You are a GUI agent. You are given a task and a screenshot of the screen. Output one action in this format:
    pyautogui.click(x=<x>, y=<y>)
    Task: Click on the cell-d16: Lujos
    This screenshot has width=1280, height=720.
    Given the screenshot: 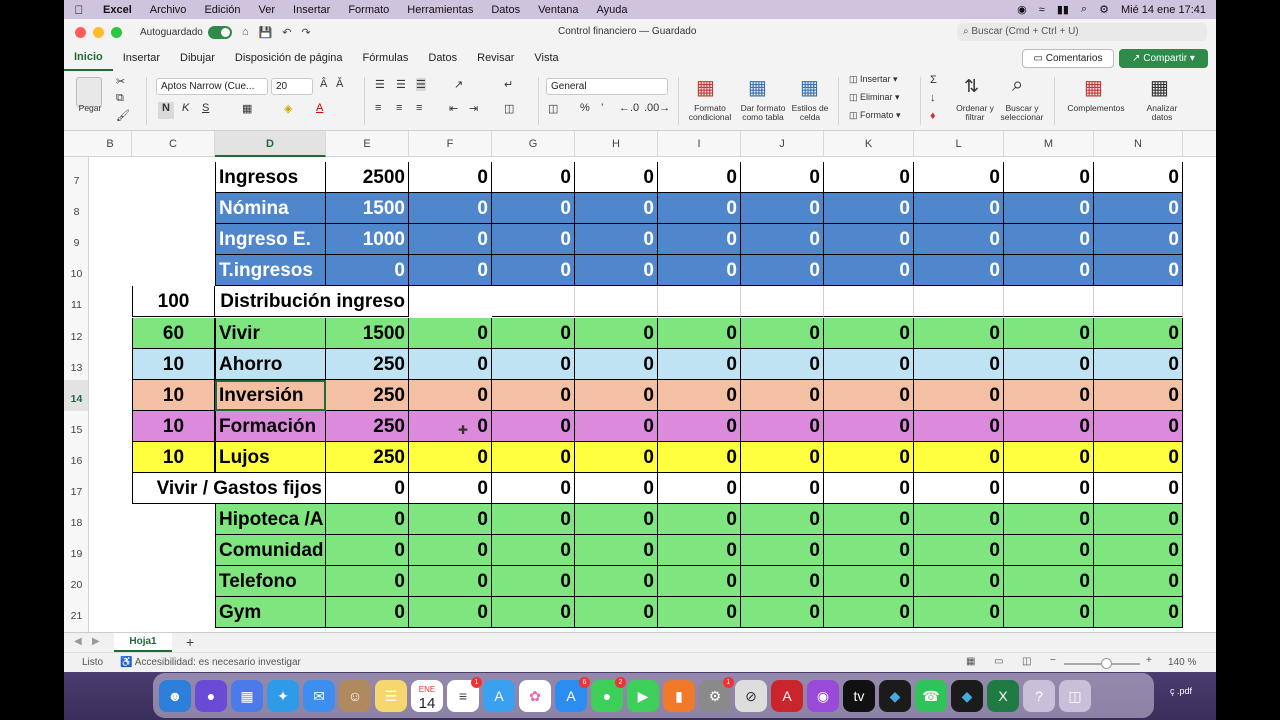 What is the action you would take?
    pyautogui.click(x=270, y=457)
    